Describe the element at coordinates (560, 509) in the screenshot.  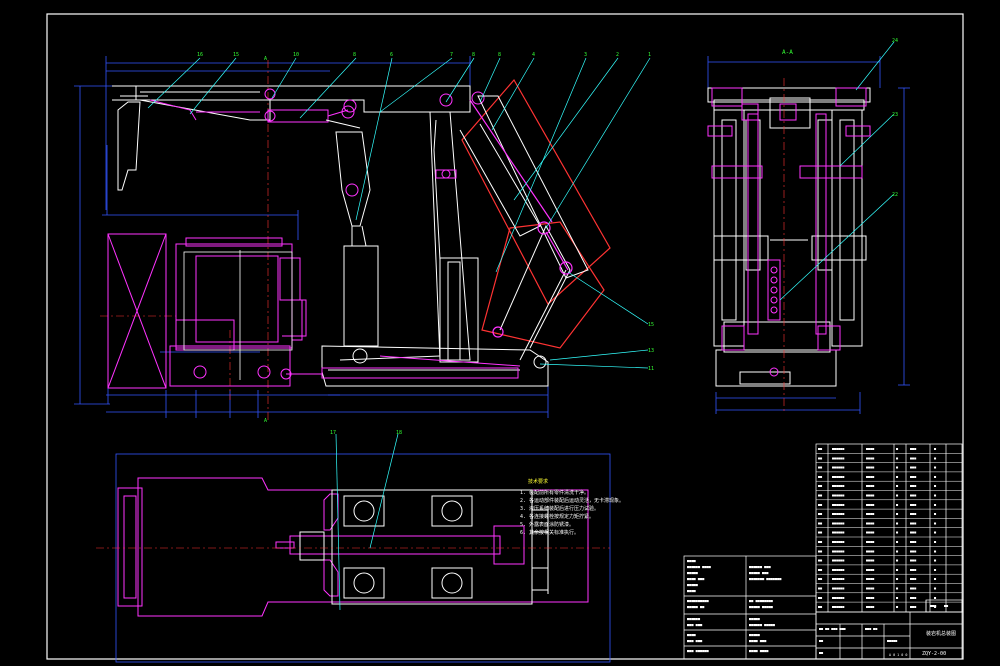
I see `tech-note-line: 3. 液压系统装配后进行压力试验。` at that location.